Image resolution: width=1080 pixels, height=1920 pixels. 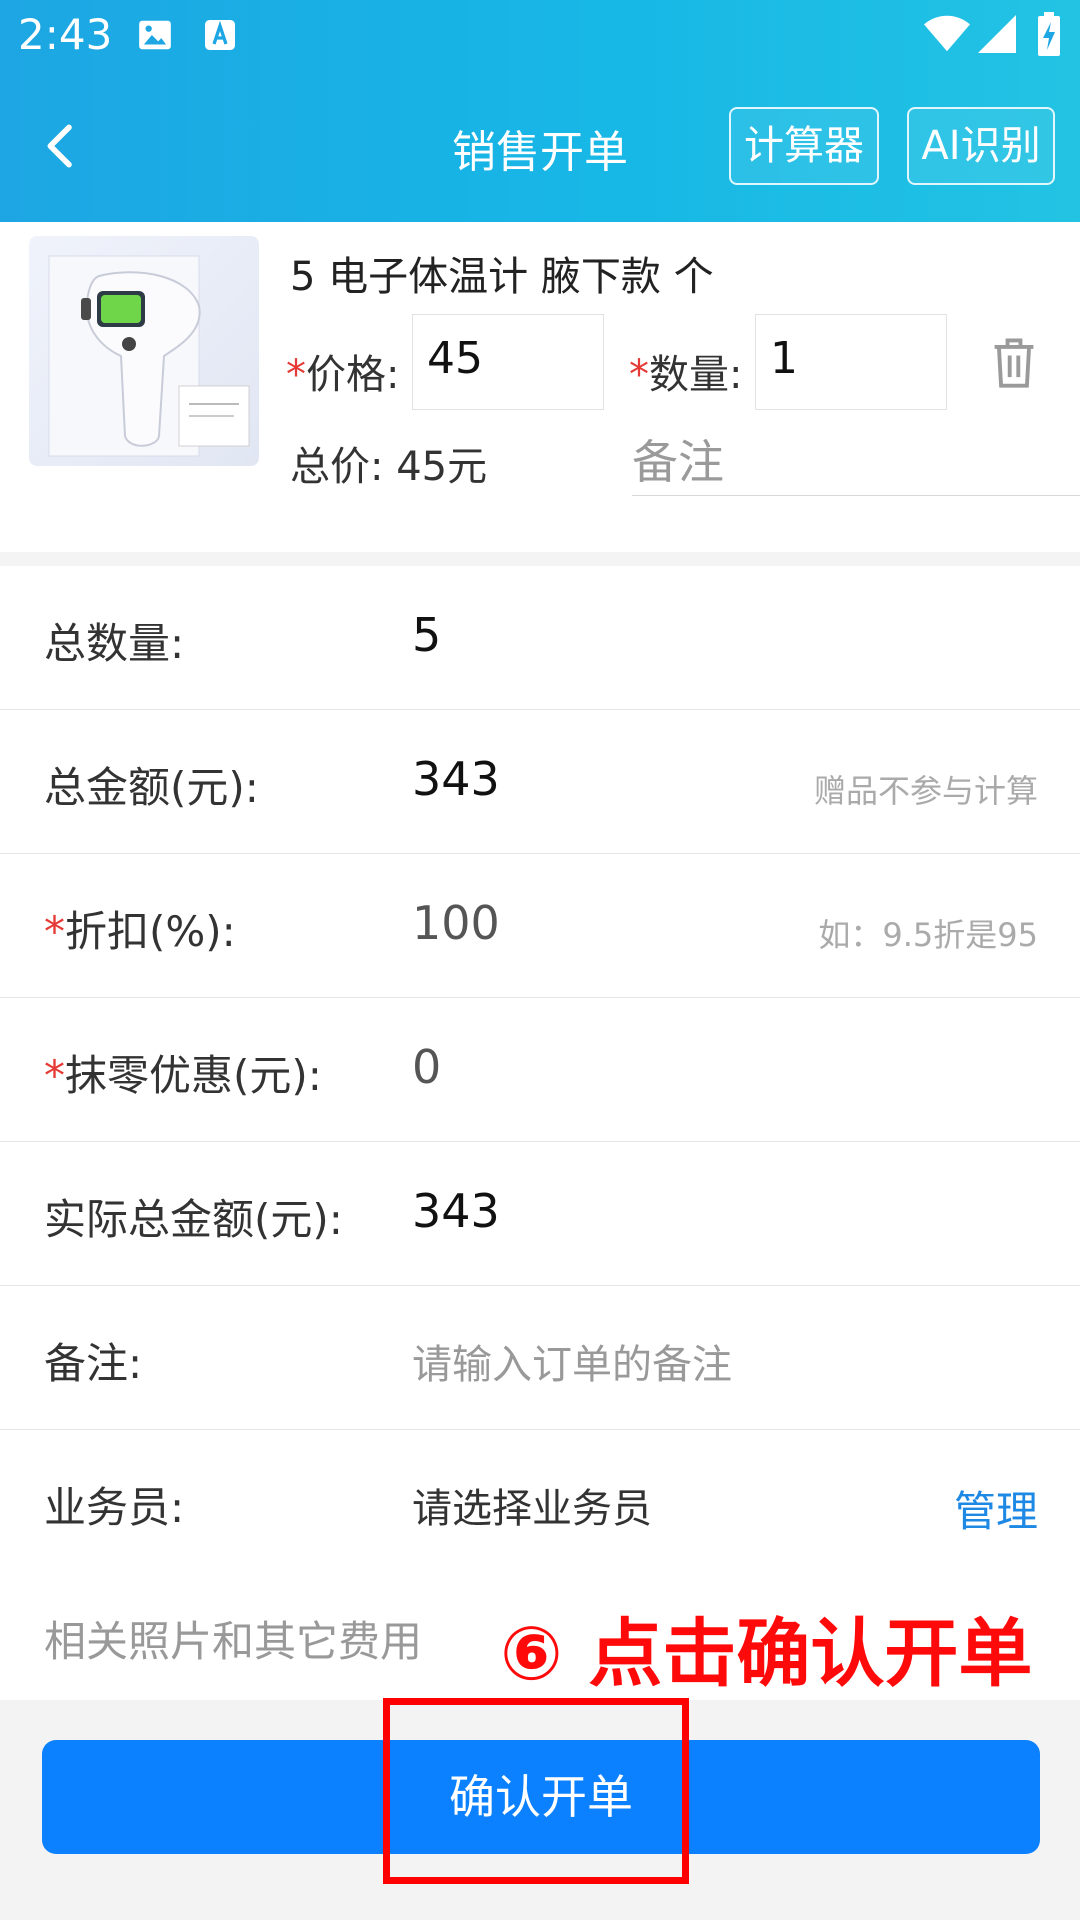 I want to click on price-label: *价格:, so click(x=343, y=375).